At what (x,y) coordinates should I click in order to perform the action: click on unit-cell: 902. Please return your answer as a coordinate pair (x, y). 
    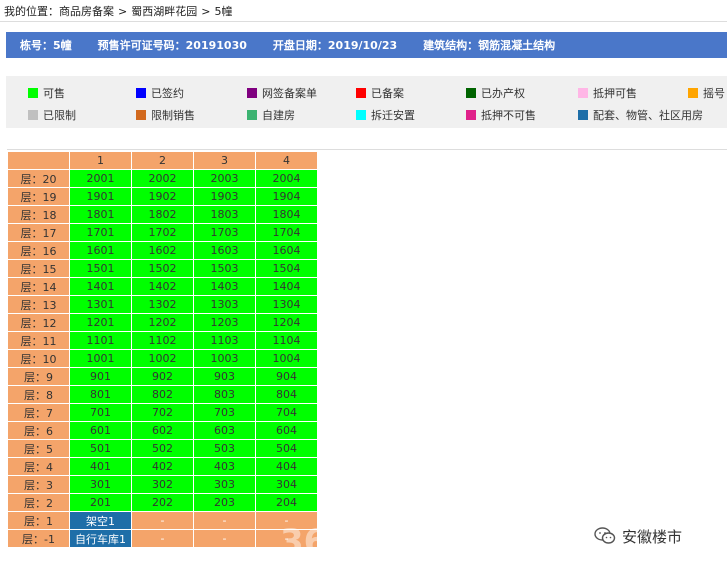
    Looking at the image, I should click on (162, 376).